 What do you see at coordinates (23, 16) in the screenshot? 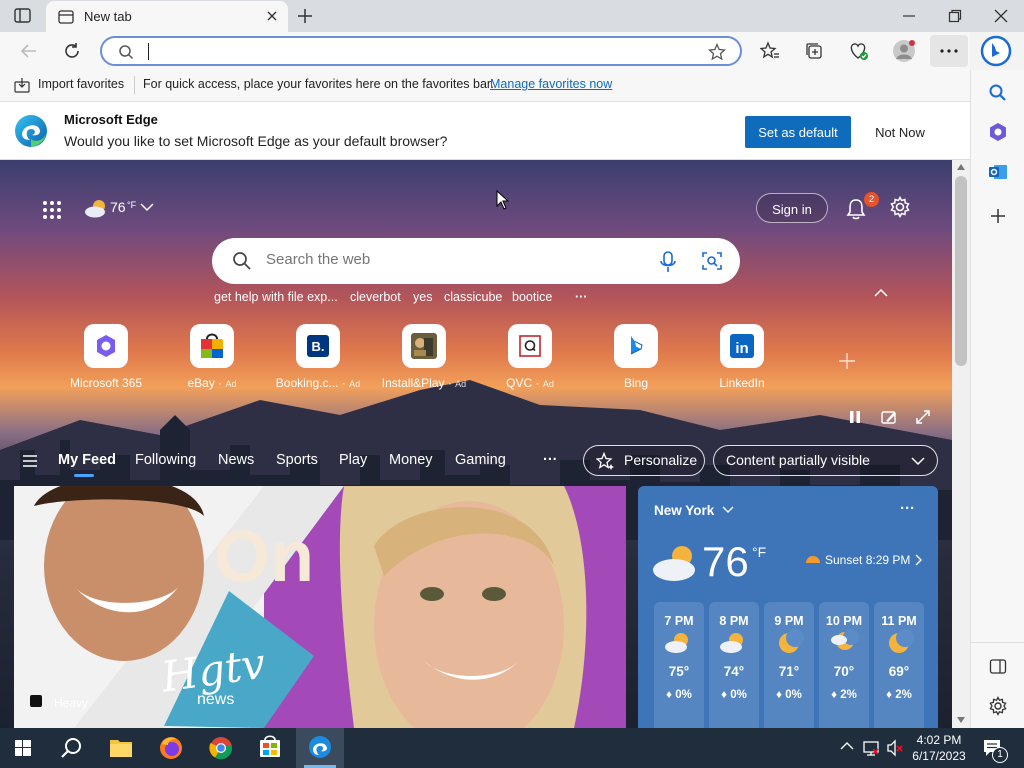
I see `tab-actions-icon` at bounding box center [23, 16].